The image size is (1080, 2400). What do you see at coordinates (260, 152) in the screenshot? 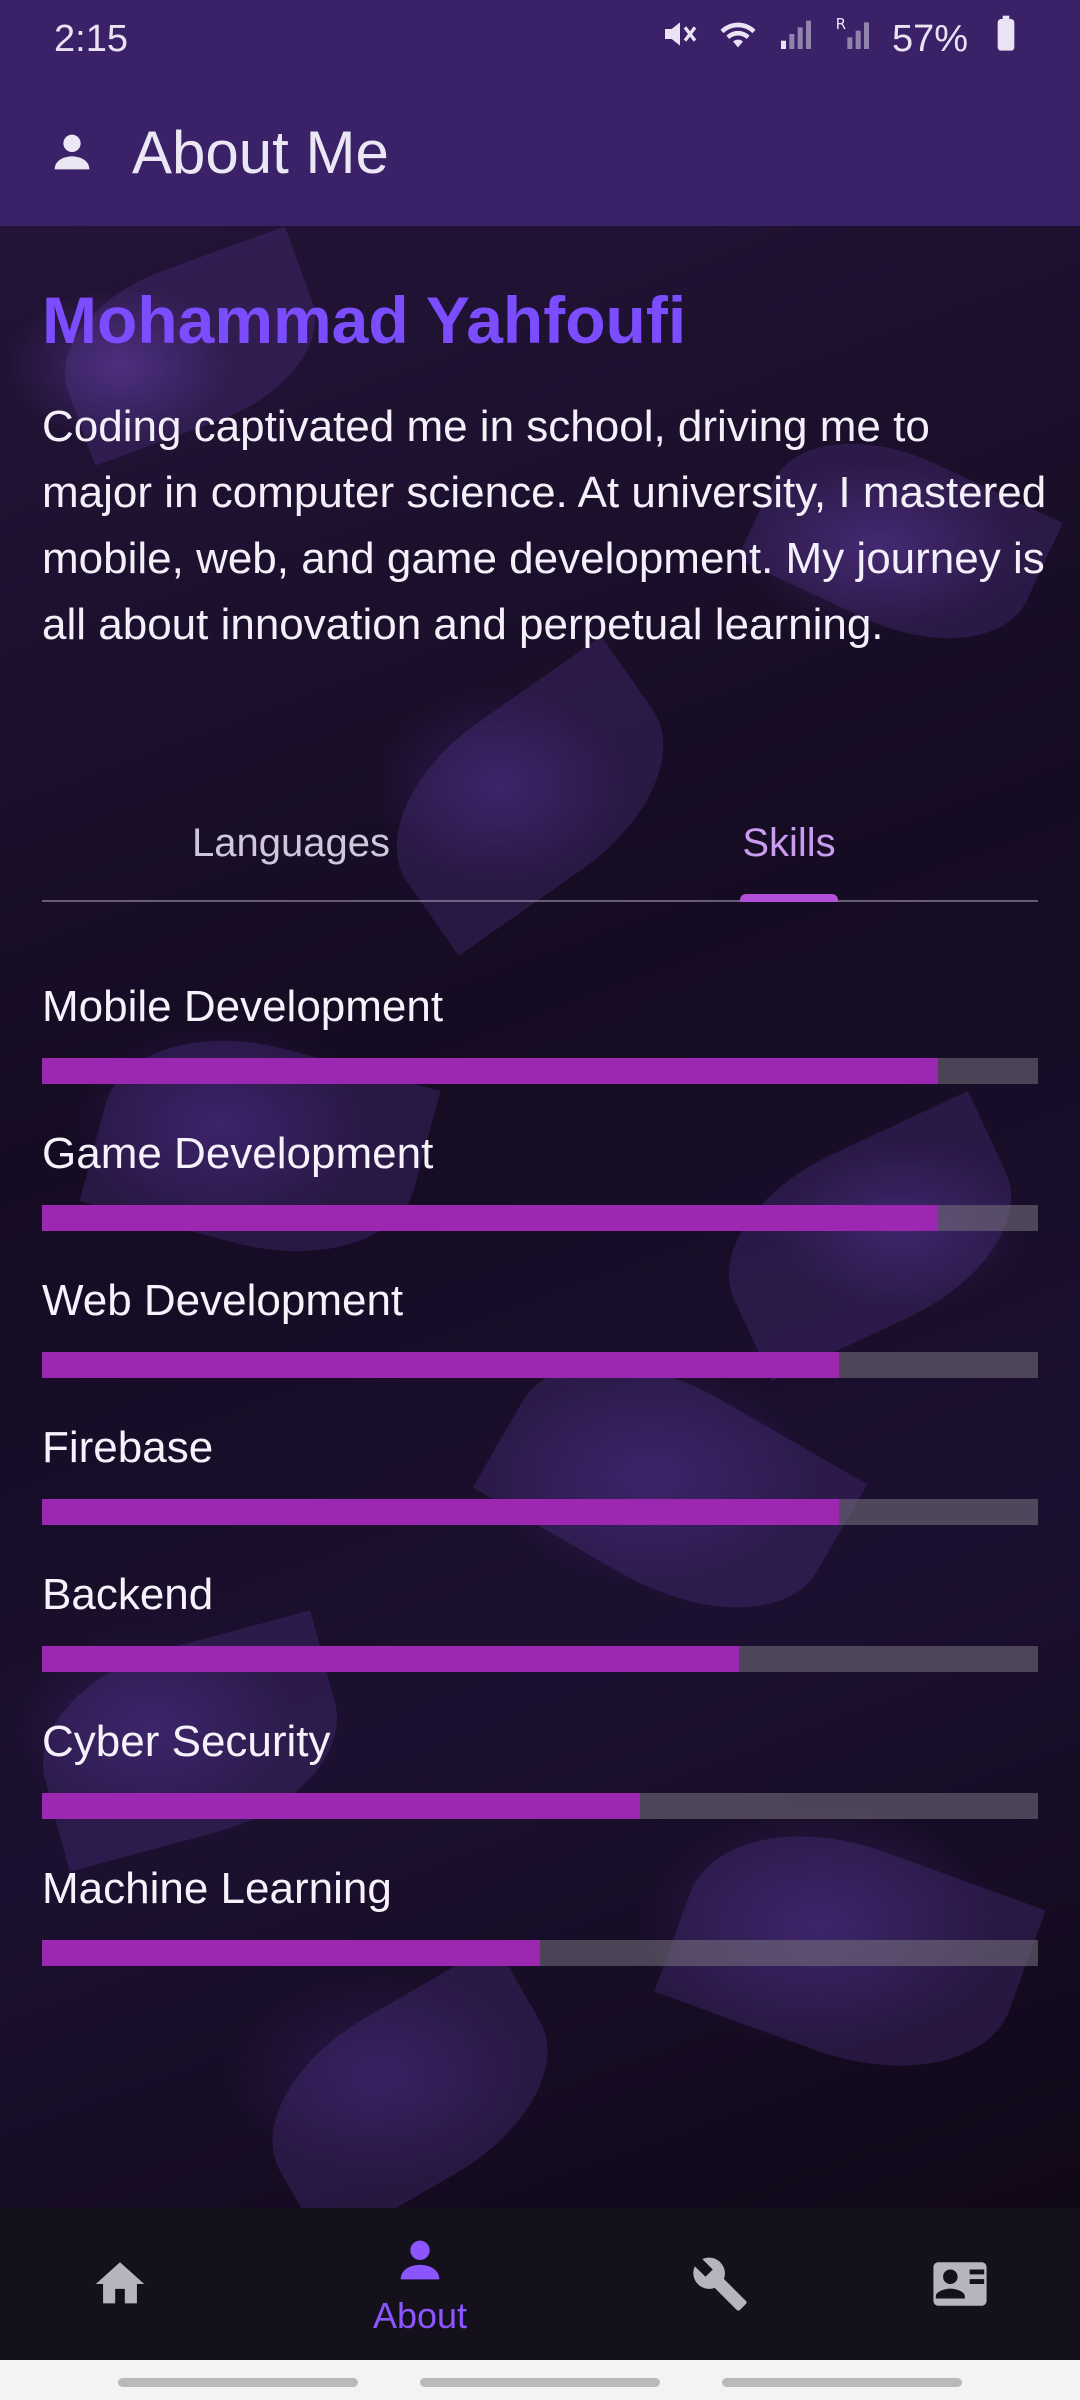
I see `page-title: About Me` at bounding box center [260, 152].